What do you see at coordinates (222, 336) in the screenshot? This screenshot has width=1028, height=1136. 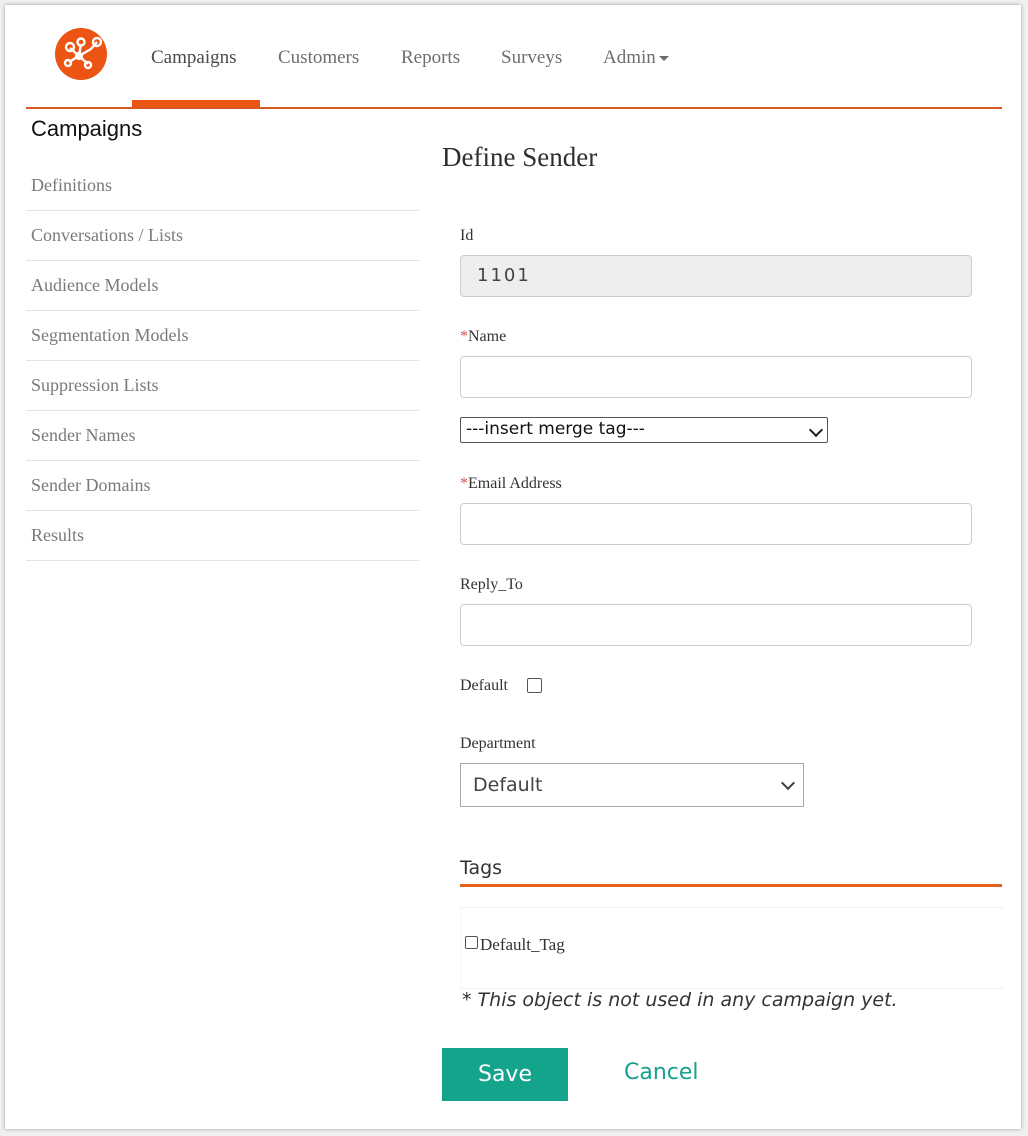 I see `sidebar-item-segmentation-models: Segmentation Models` at bounding box center [222, 336].